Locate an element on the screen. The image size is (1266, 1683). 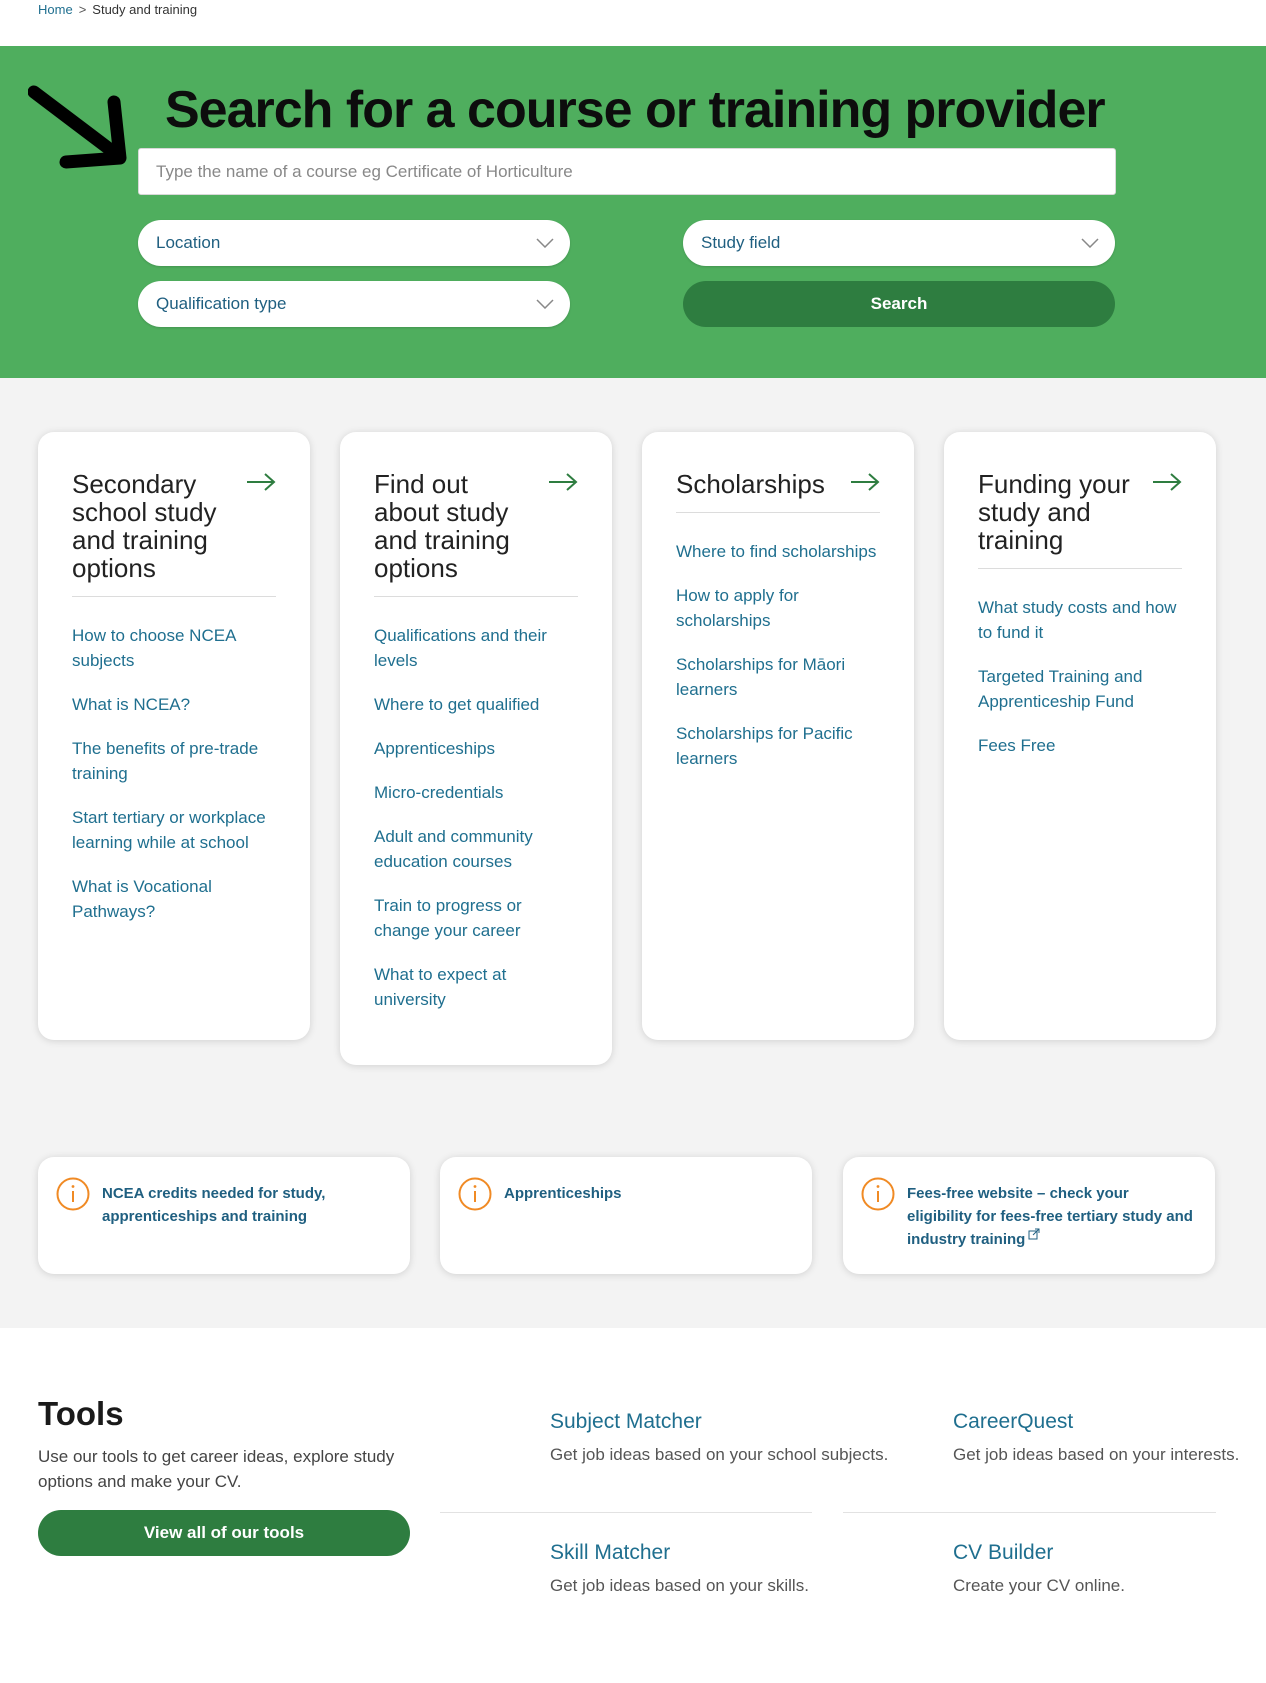
tool-cv-builder: CV Builder Create your CV online. is located at coordinates (1109, 1569).